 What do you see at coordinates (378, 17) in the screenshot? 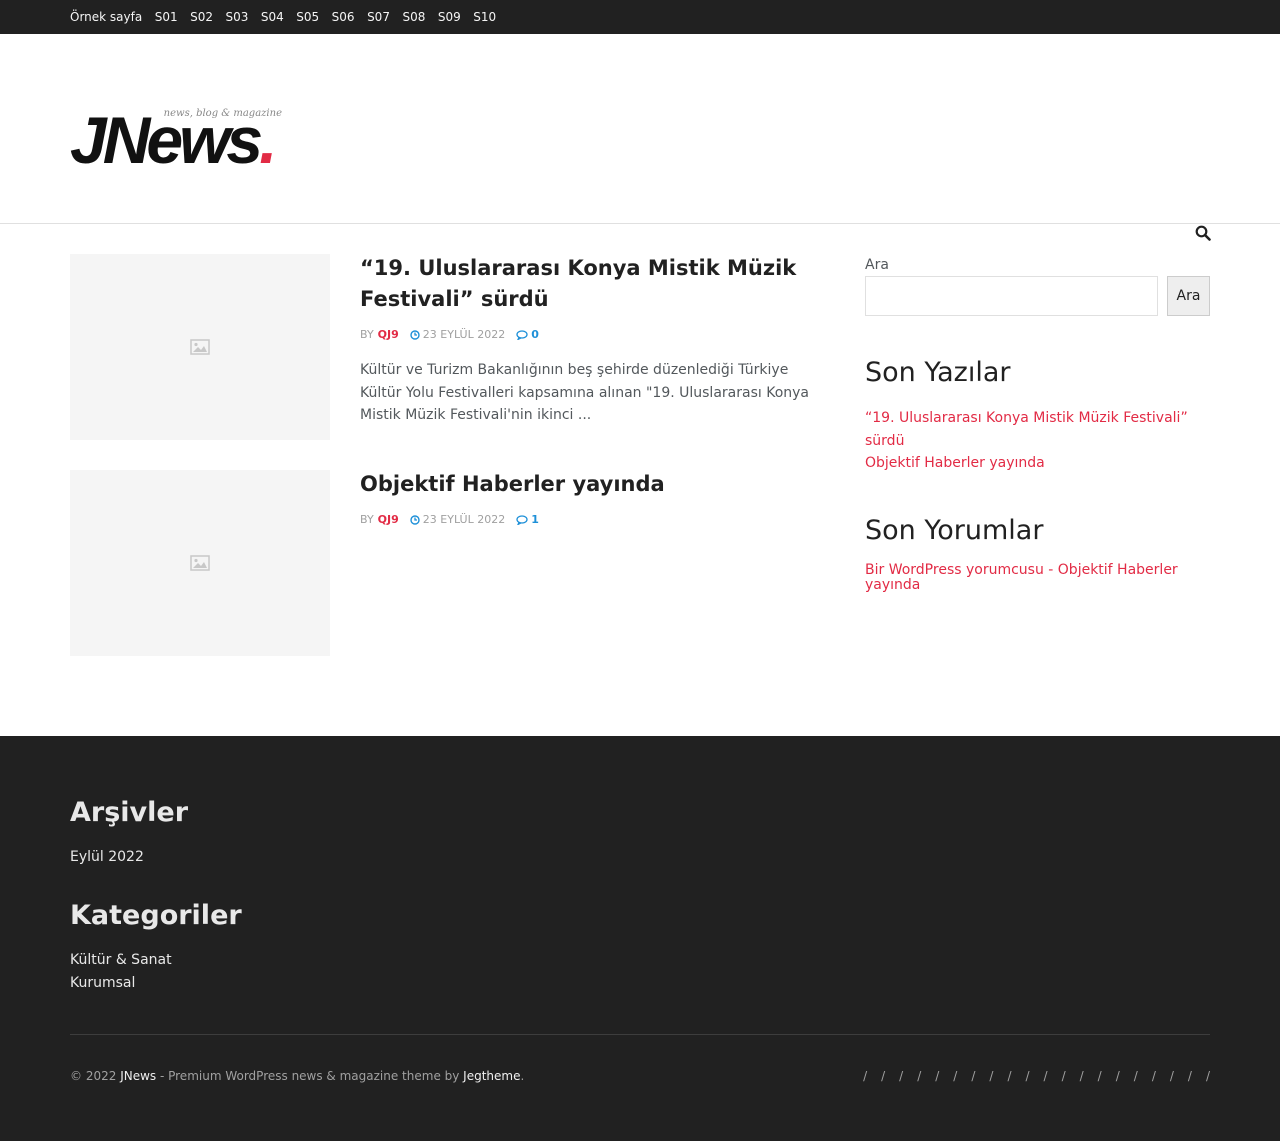
I see `top-menu-item-s07: S07` at bounding box center [378, 17].